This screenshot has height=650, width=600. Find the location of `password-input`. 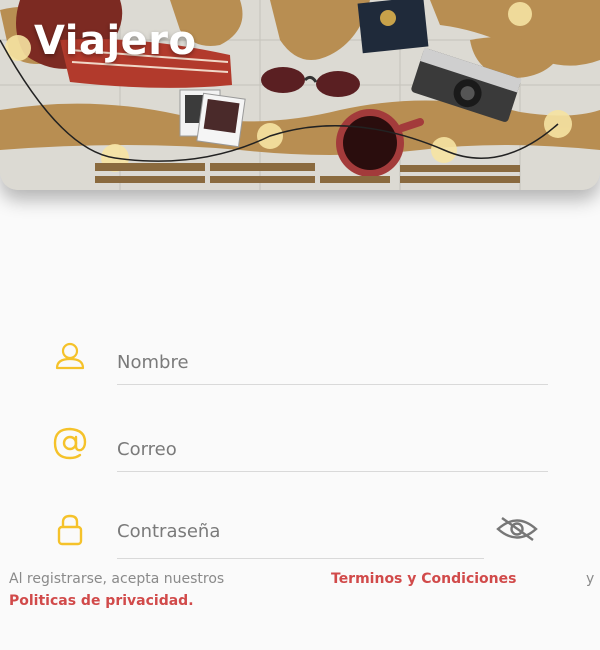

password-input is located at coordinates (297, 531).